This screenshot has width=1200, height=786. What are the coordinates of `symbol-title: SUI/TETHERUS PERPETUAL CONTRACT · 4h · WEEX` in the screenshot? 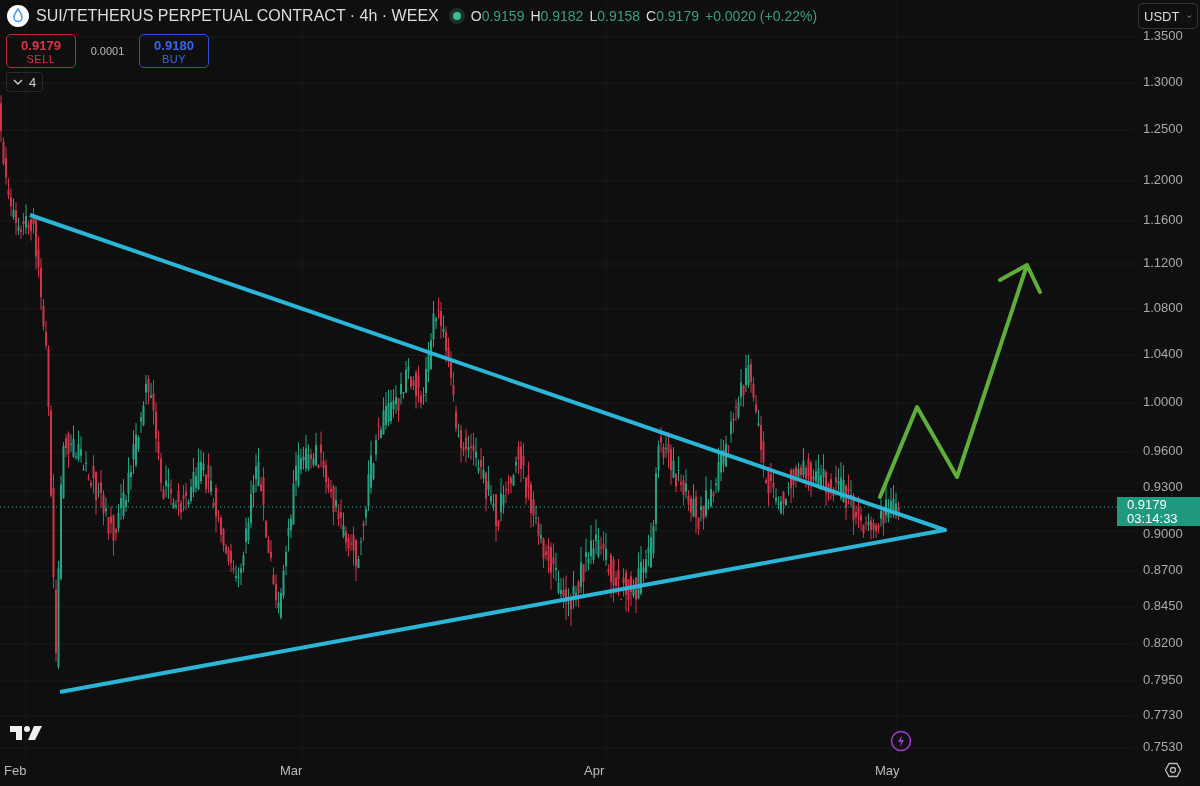 It's located at (237, 16).